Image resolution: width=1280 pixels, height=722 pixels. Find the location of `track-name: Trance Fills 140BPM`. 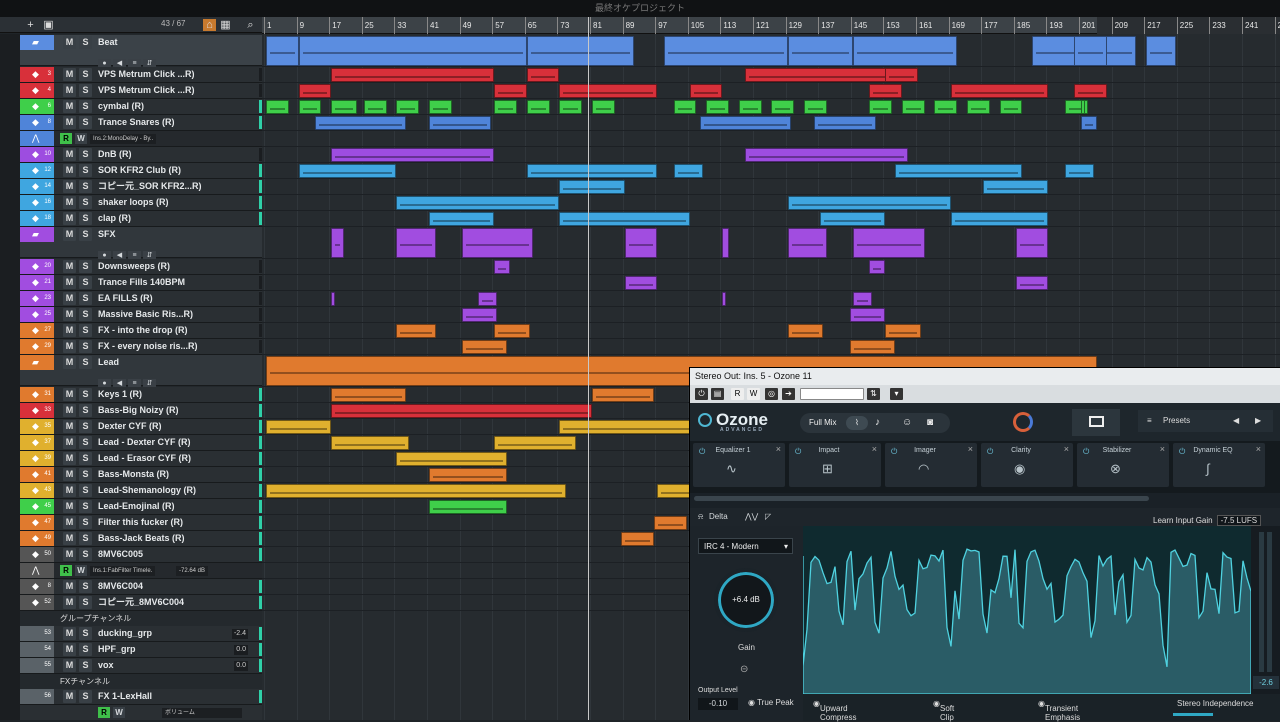

track-name: Trance Fills 140BPM is located at coordinates (141, 282).